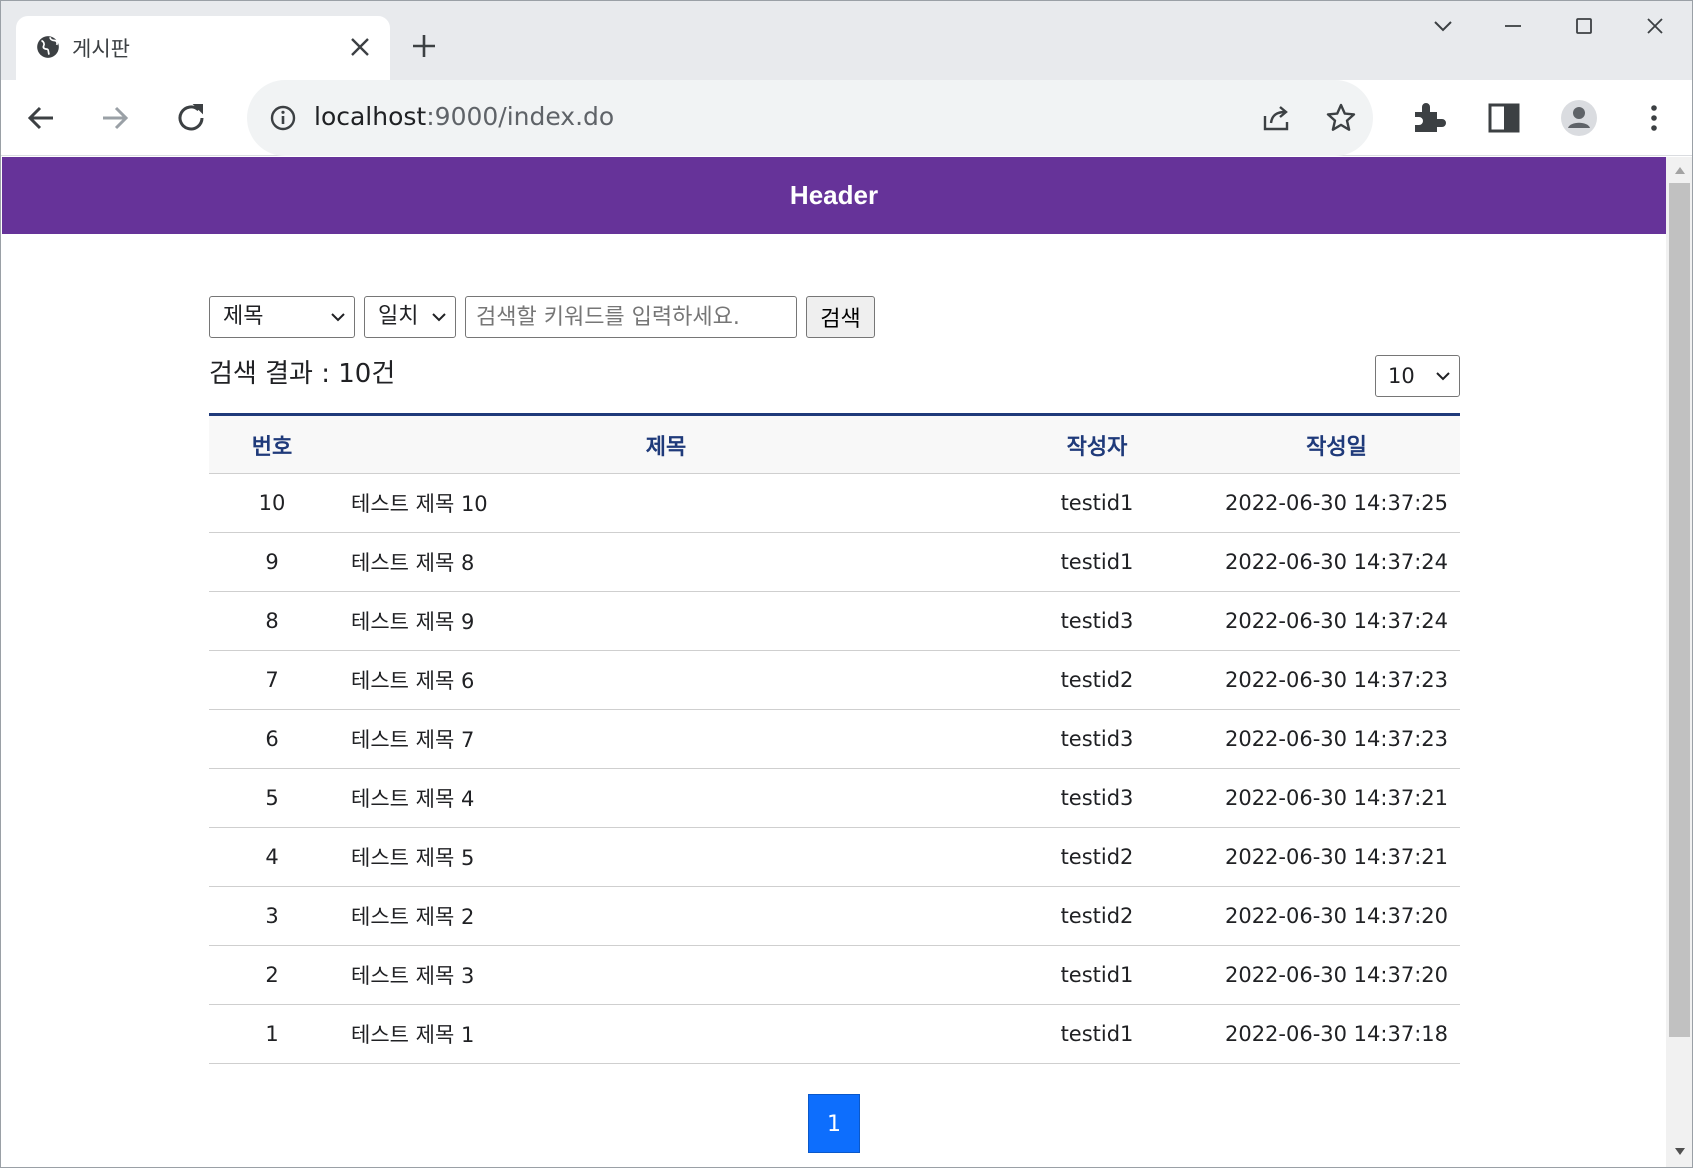  I want to click on row-no: 10, so click(272, 503).